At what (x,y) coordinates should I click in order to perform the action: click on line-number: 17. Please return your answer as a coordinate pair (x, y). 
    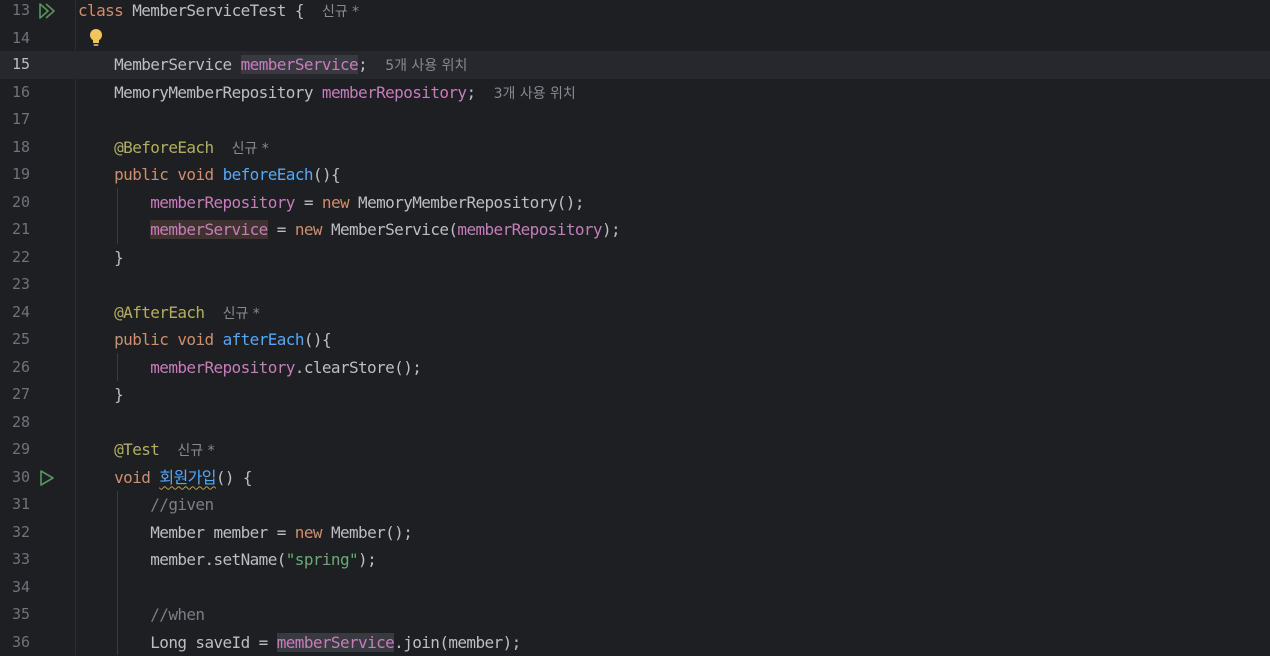
    Looking at the image, I should click on (15, 120).